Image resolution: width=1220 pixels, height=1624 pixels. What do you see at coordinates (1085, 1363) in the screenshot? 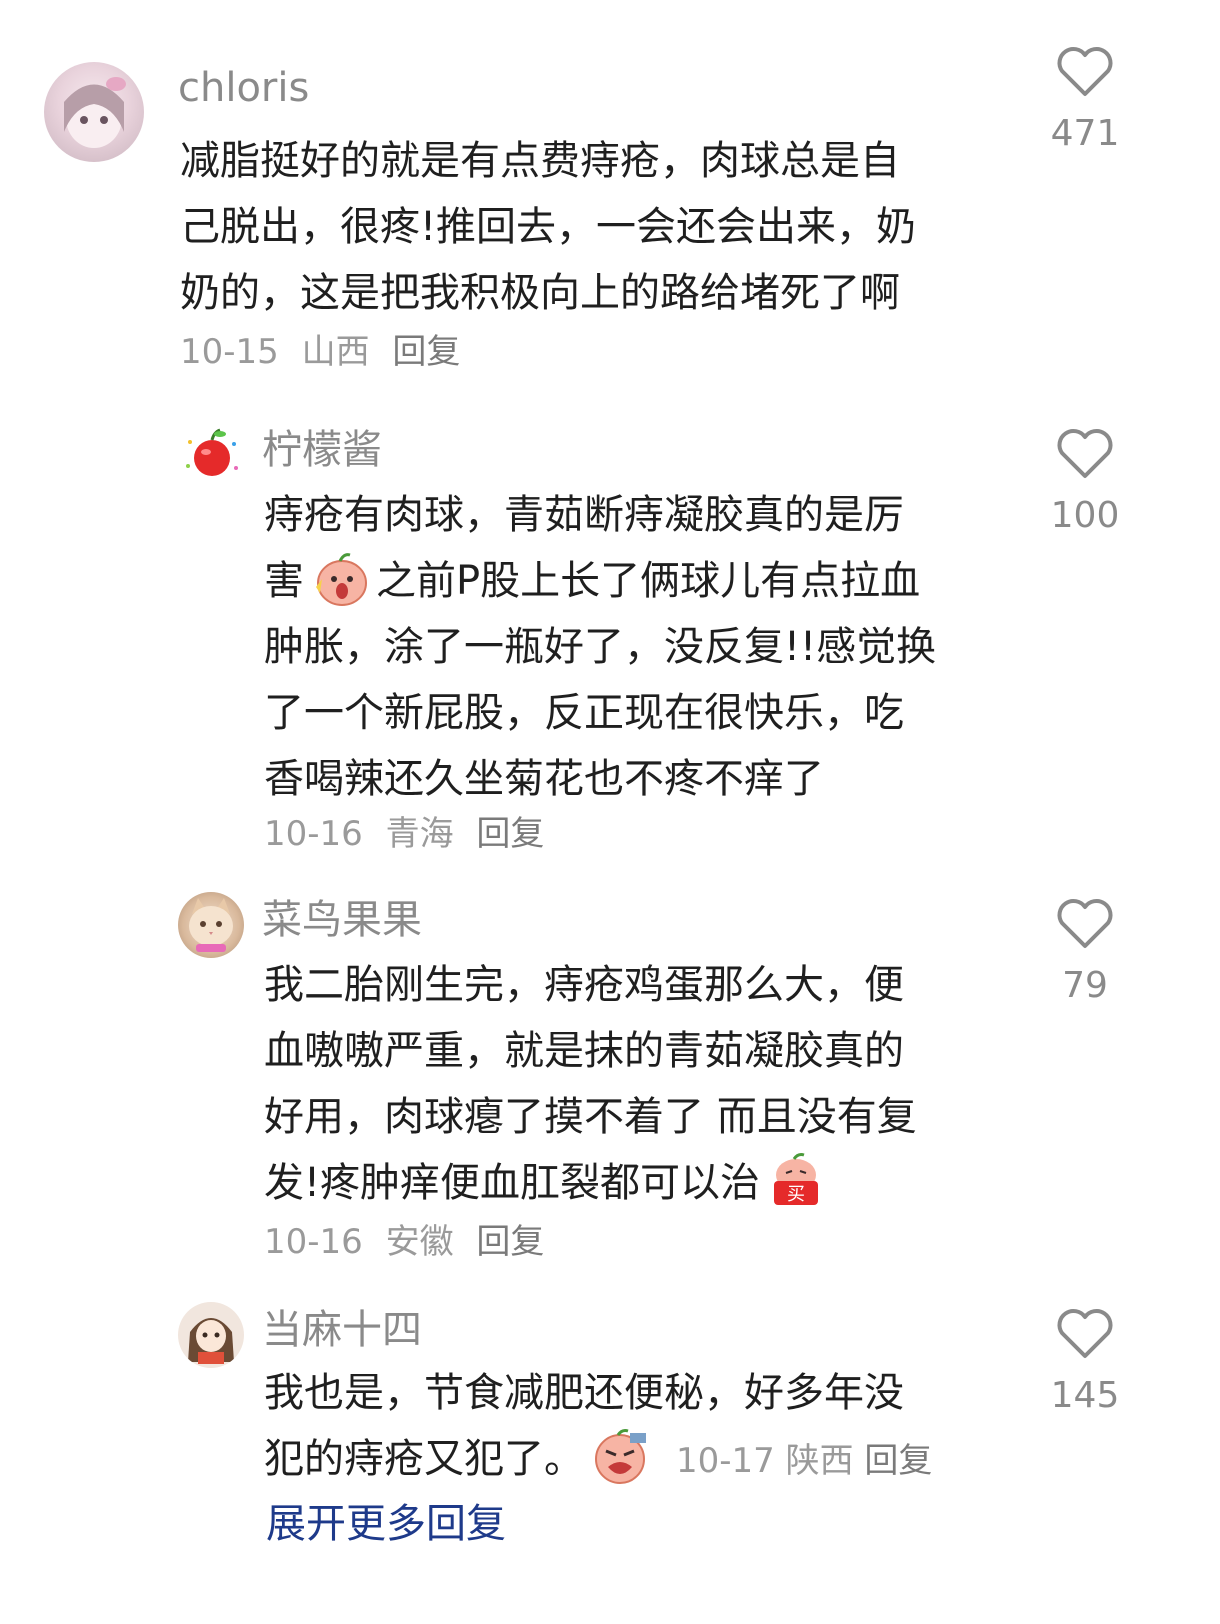
I see `like-button: 145` at bounding box center [1085, 1363].